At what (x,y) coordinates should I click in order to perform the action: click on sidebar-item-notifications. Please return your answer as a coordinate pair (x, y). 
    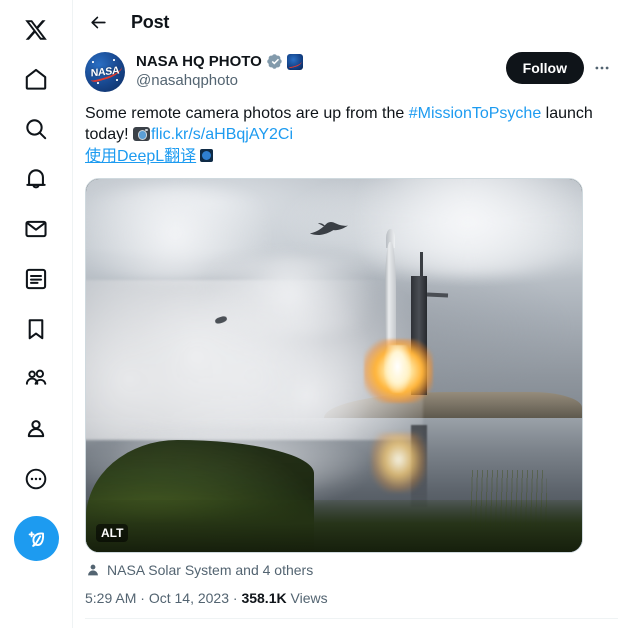
    Looking at the image, I should click on (36, 179).